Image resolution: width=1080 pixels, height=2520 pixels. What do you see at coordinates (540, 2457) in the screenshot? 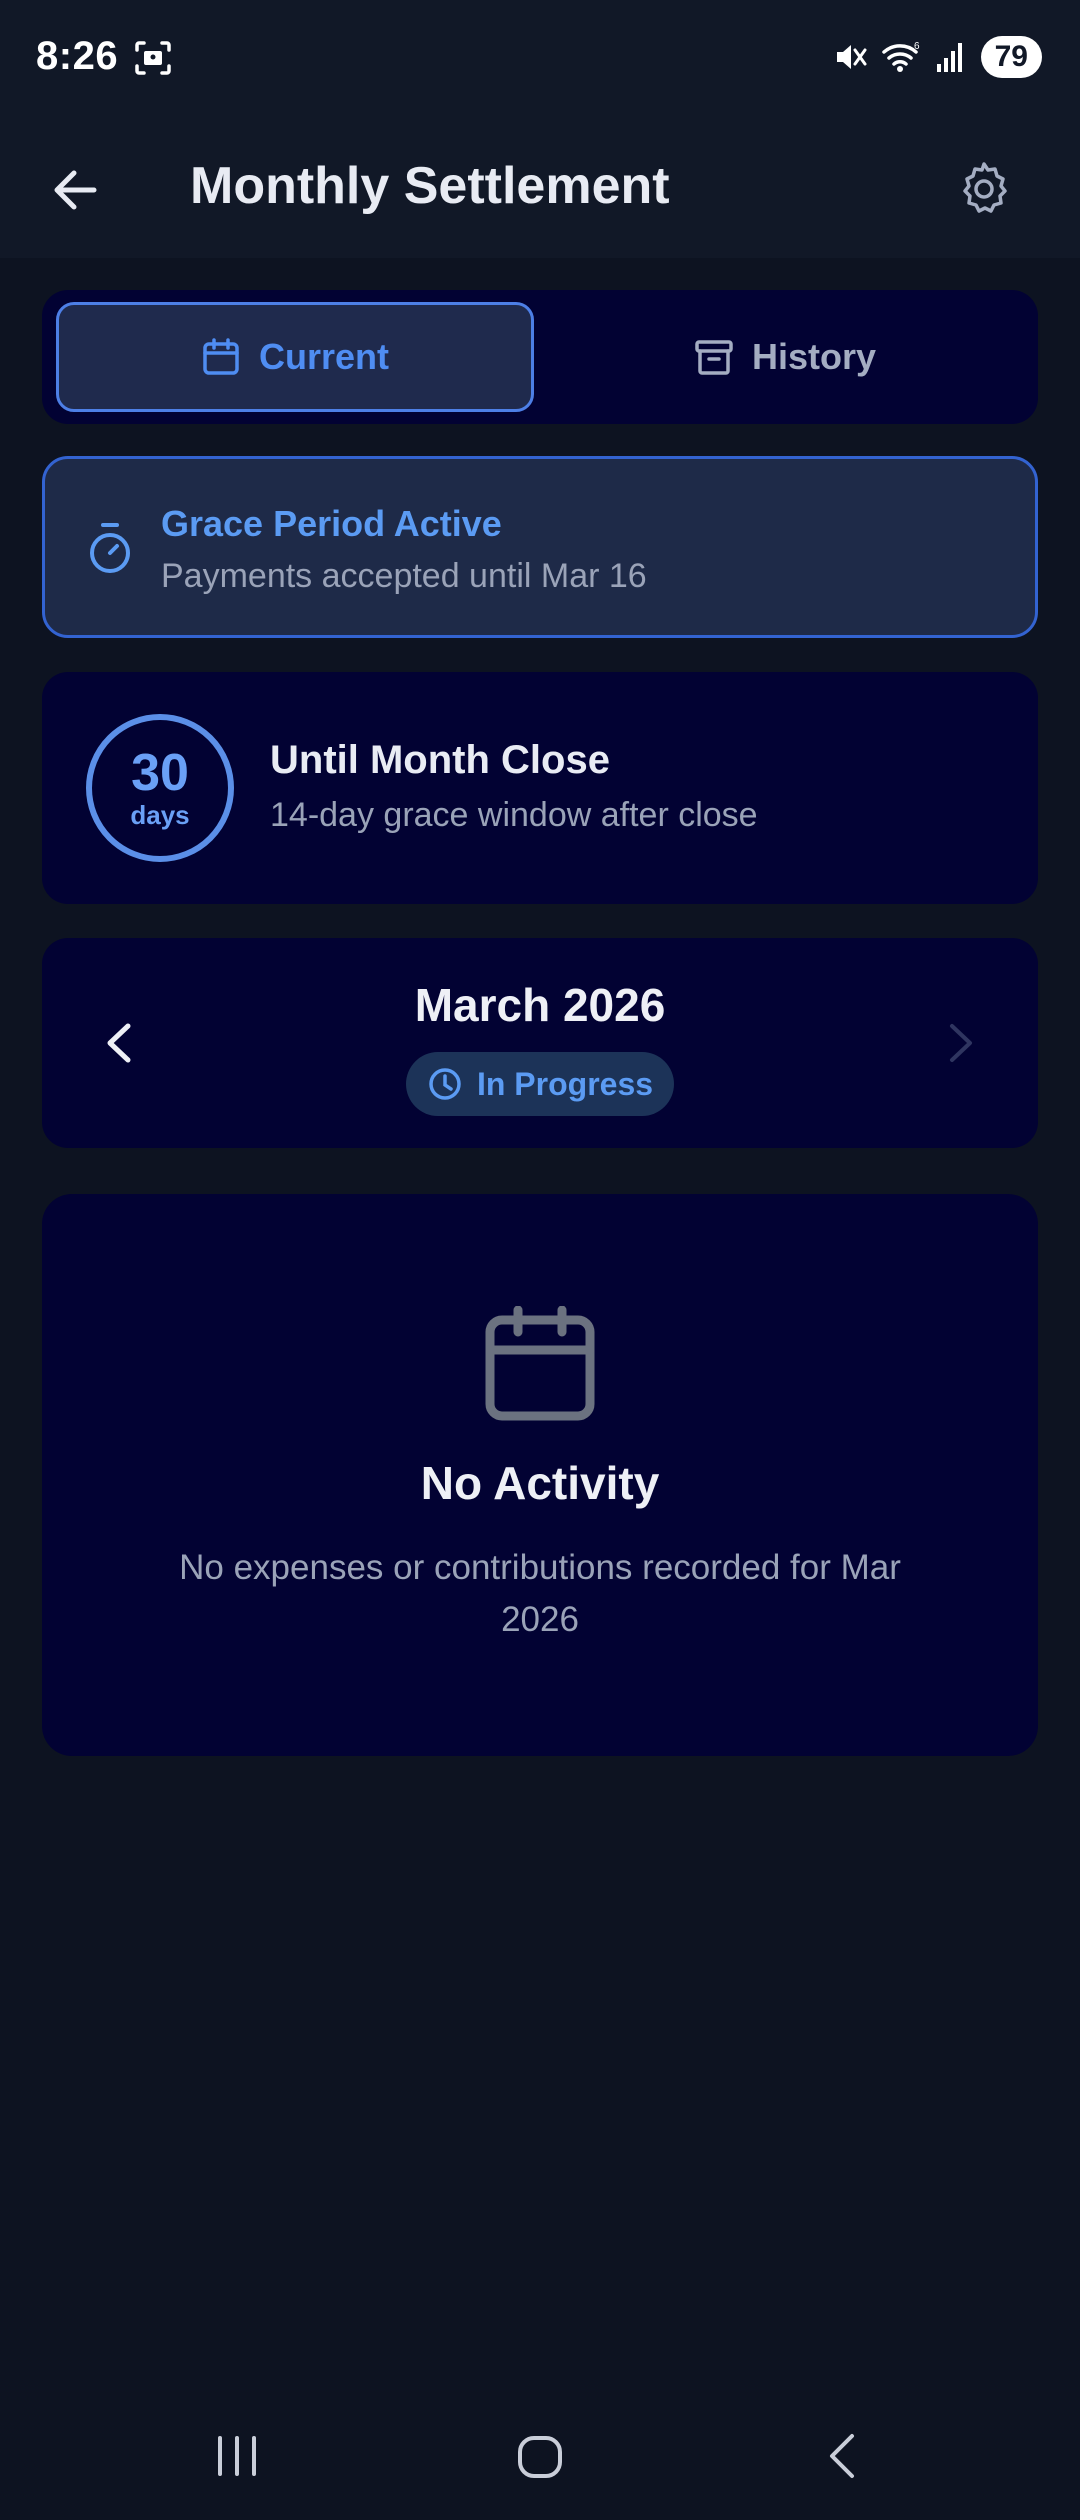
I see `home-icon` at bounding box center [540, 2457].